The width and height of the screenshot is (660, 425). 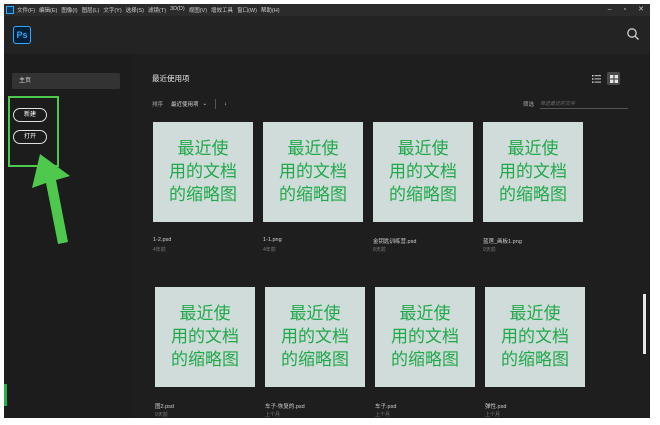 I want to click on section-title: 最近使用项, so click(x=171, y=78).